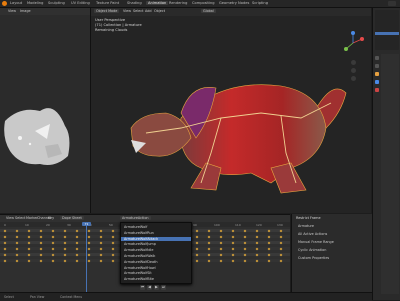 The width and height of the screenshot is (400, 301). I want to click on current-frame-indicator: 71, so click(86, 224).